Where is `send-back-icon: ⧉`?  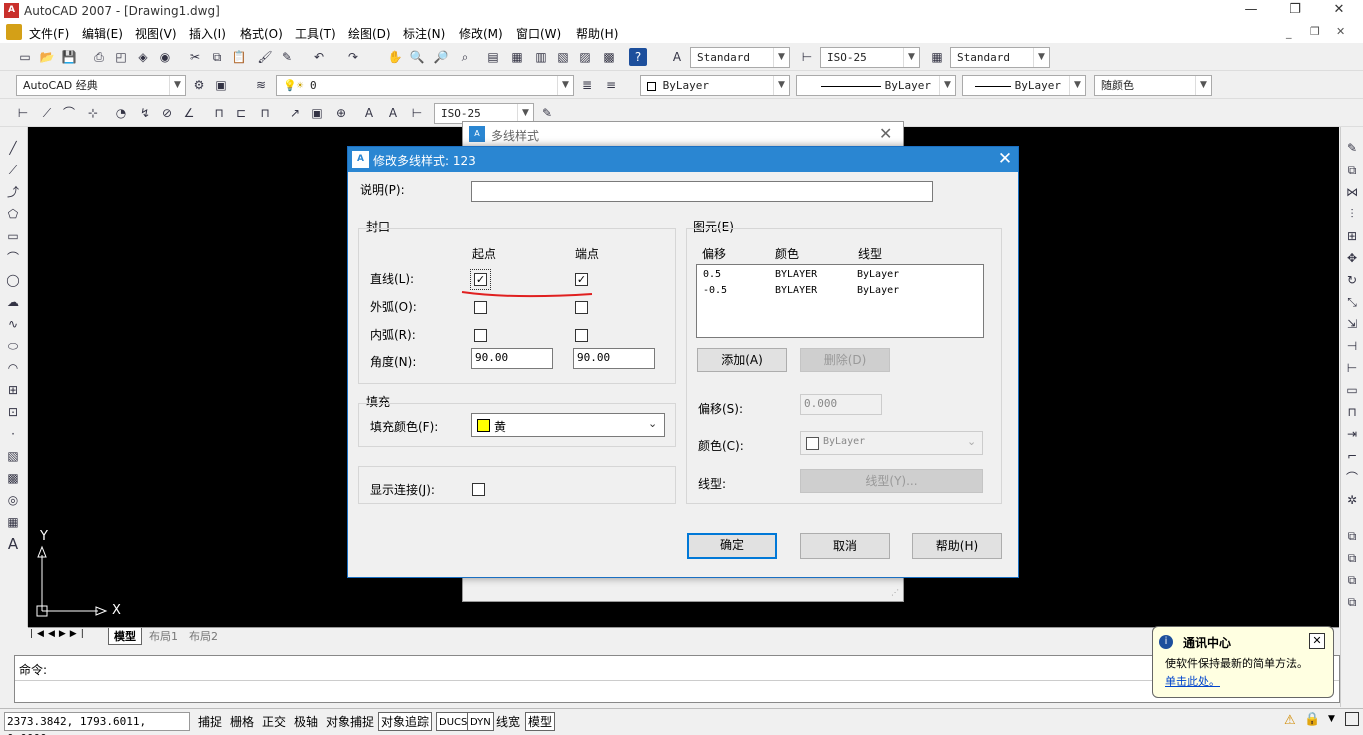
send-back-icon: ⧉ is located at coordinates (1352, 580).